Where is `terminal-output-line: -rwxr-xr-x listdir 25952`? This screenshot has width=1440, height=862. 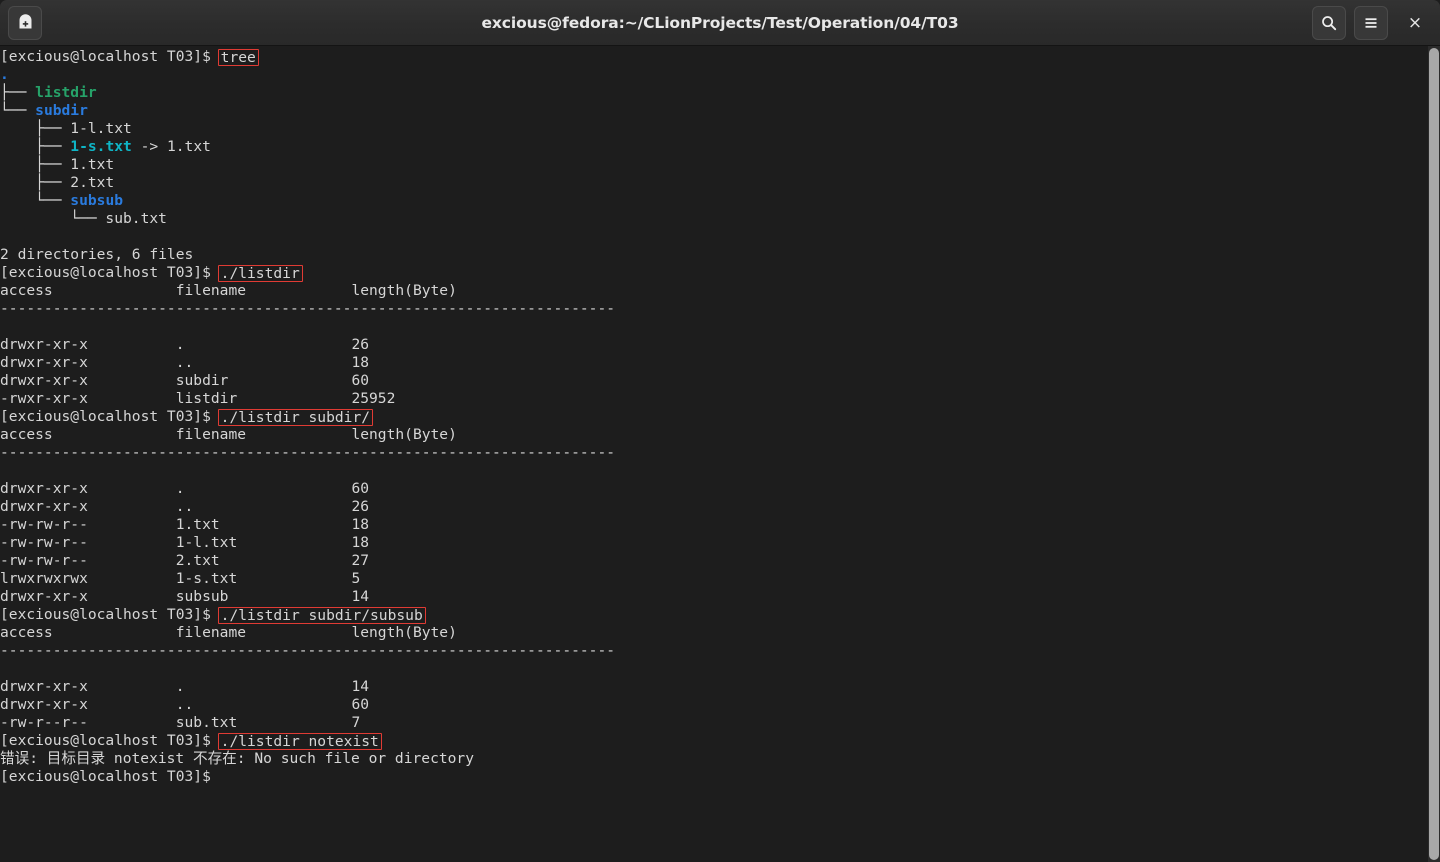 terminal-output-line: -rwxr-xr-x listdir 25952 is located at coordinates (714, 399).